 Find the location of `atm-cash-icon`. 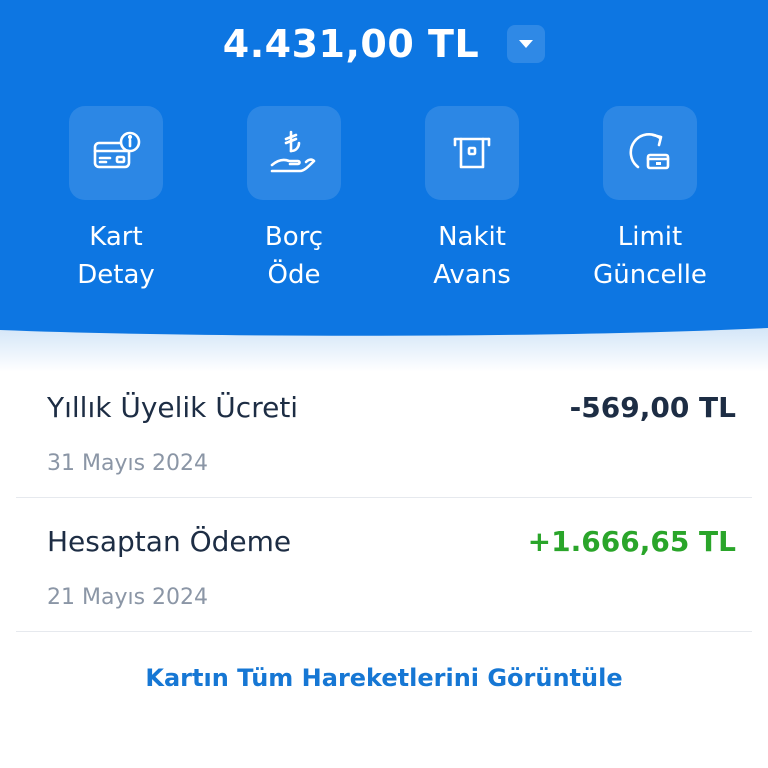

atm-cash-icon is located at coordinates (472, 153).